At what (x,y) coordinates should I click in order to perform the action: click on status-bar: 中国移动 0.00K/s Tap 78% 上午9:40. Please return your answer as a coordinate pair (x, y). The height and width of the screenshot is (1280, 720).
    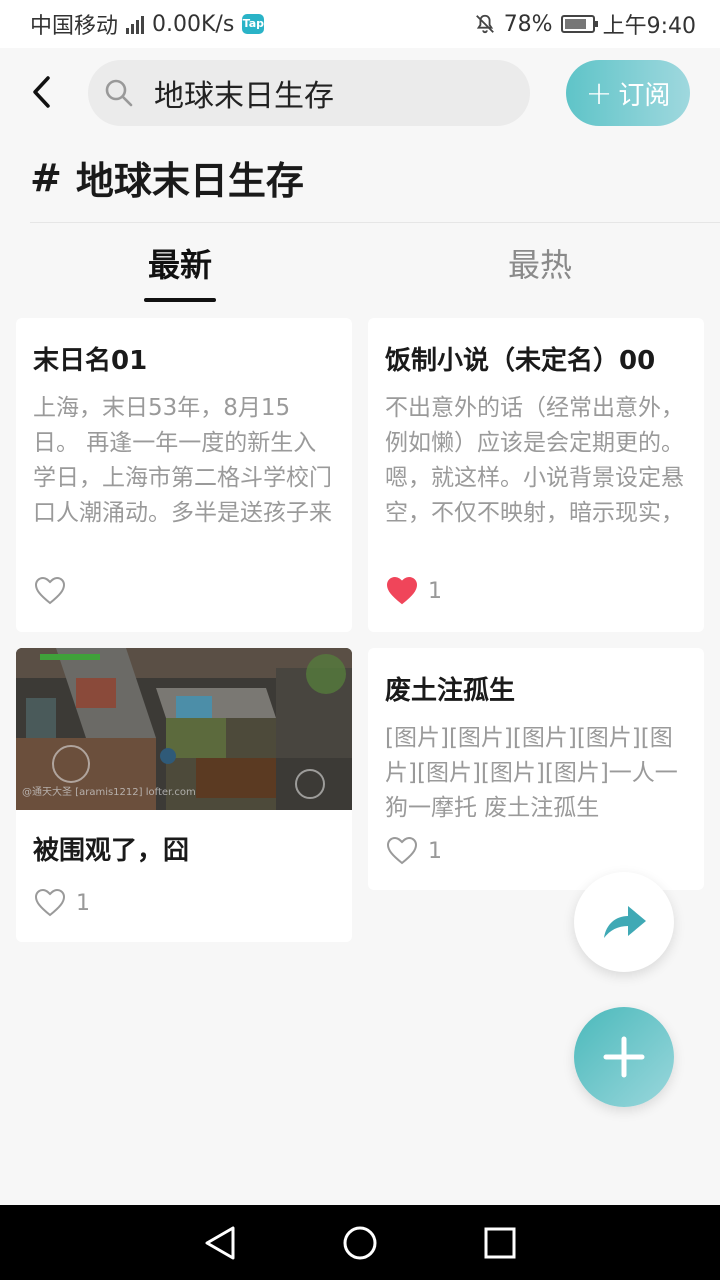
    Looking at the image, I should click on (360, 24).